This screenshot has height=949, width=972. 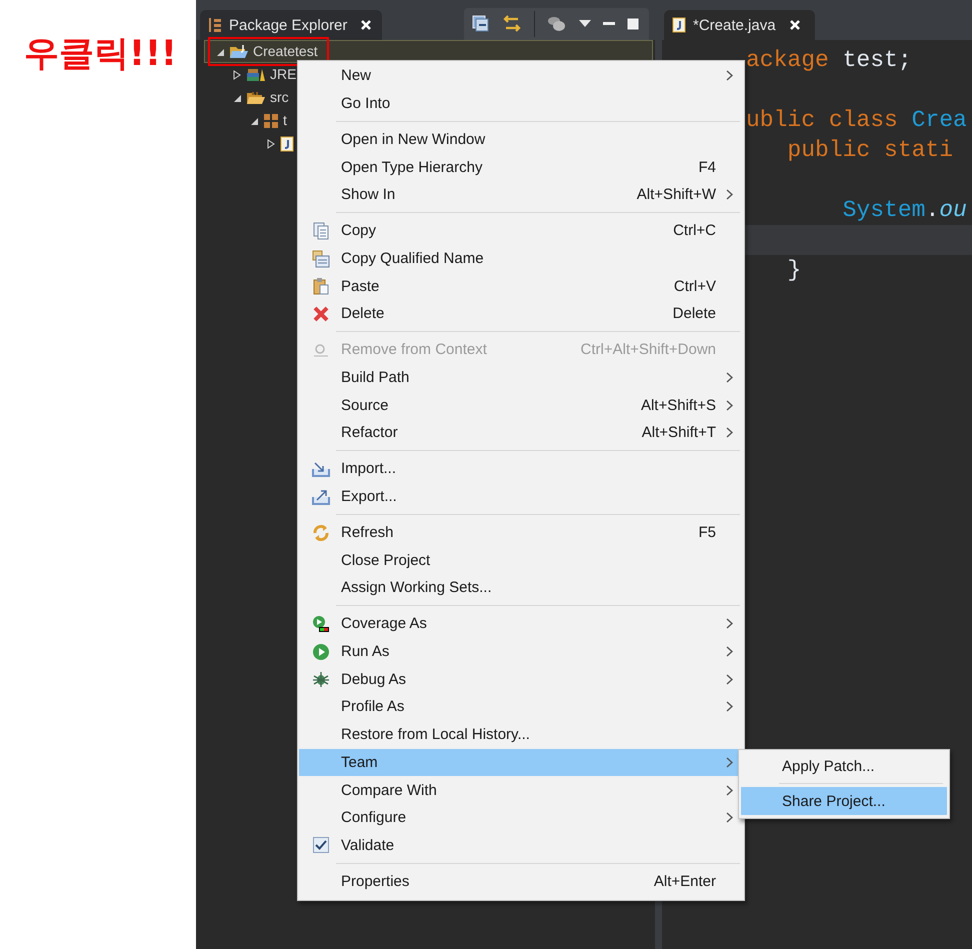 What do you see at coordinates (694, 313) in the screenshot?
I see `shortcut-text: Delete` at bounding box center [694, 313].